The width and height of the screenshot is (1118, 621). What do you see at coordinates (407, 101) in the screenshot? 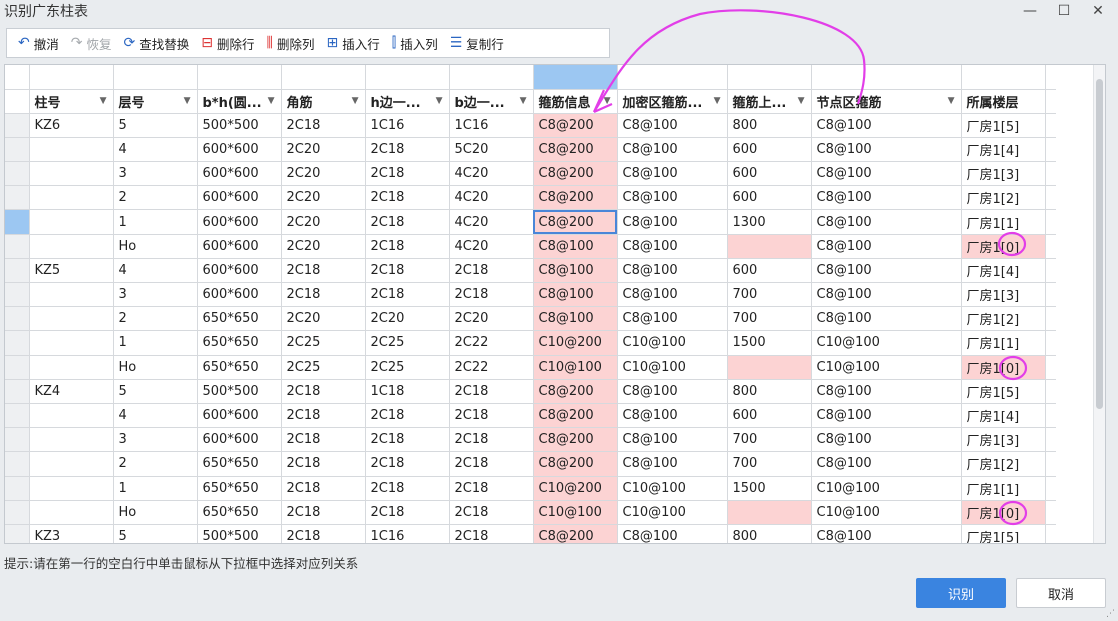
I see `column-header: h边一... ▼` at bounding box center [407, 101].